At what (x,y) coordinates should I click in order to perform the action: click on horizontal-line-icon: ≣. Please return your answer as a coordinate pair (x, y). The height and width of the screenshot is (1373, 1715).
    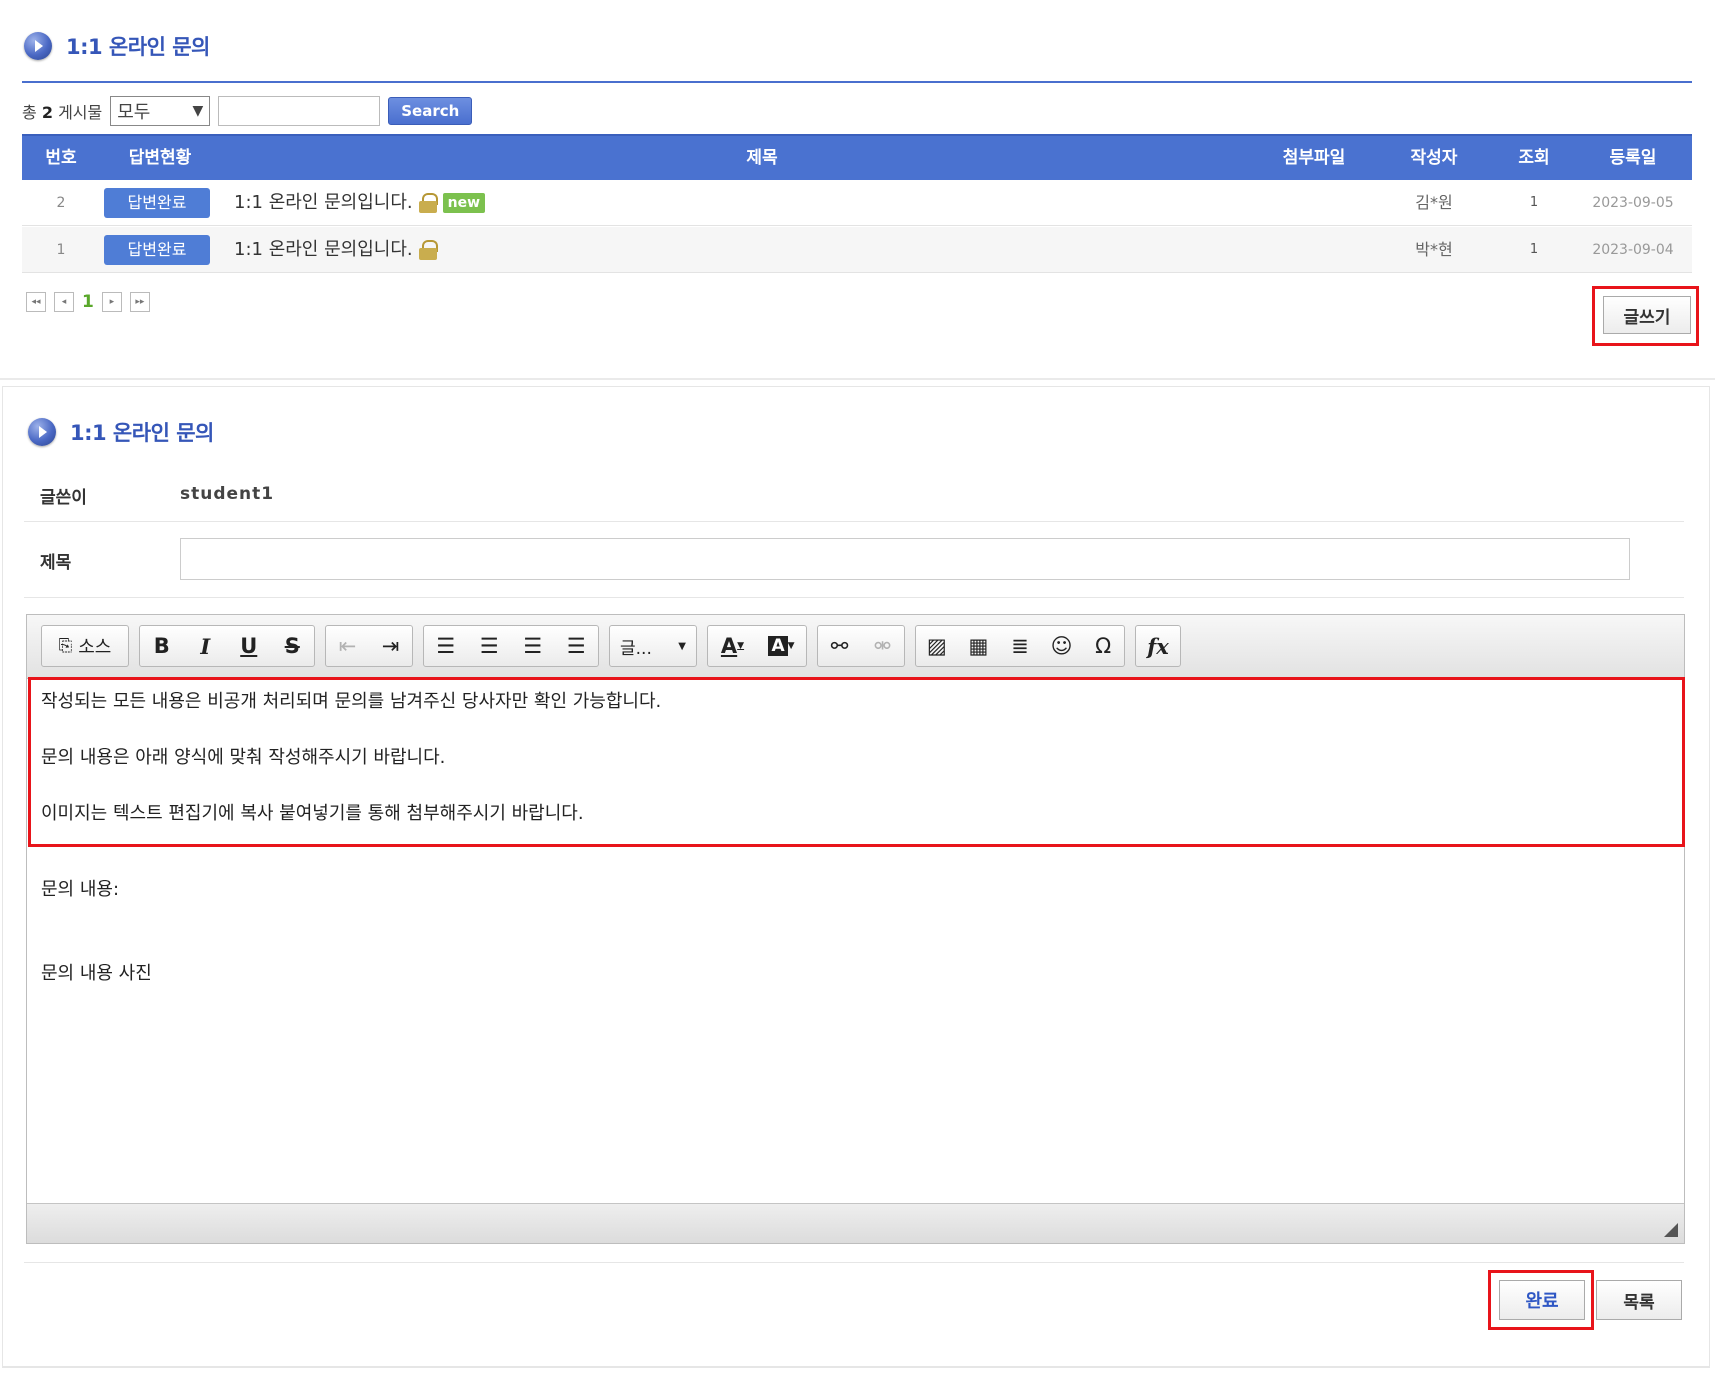
    Looking at the image, I should click on (1020, 646).